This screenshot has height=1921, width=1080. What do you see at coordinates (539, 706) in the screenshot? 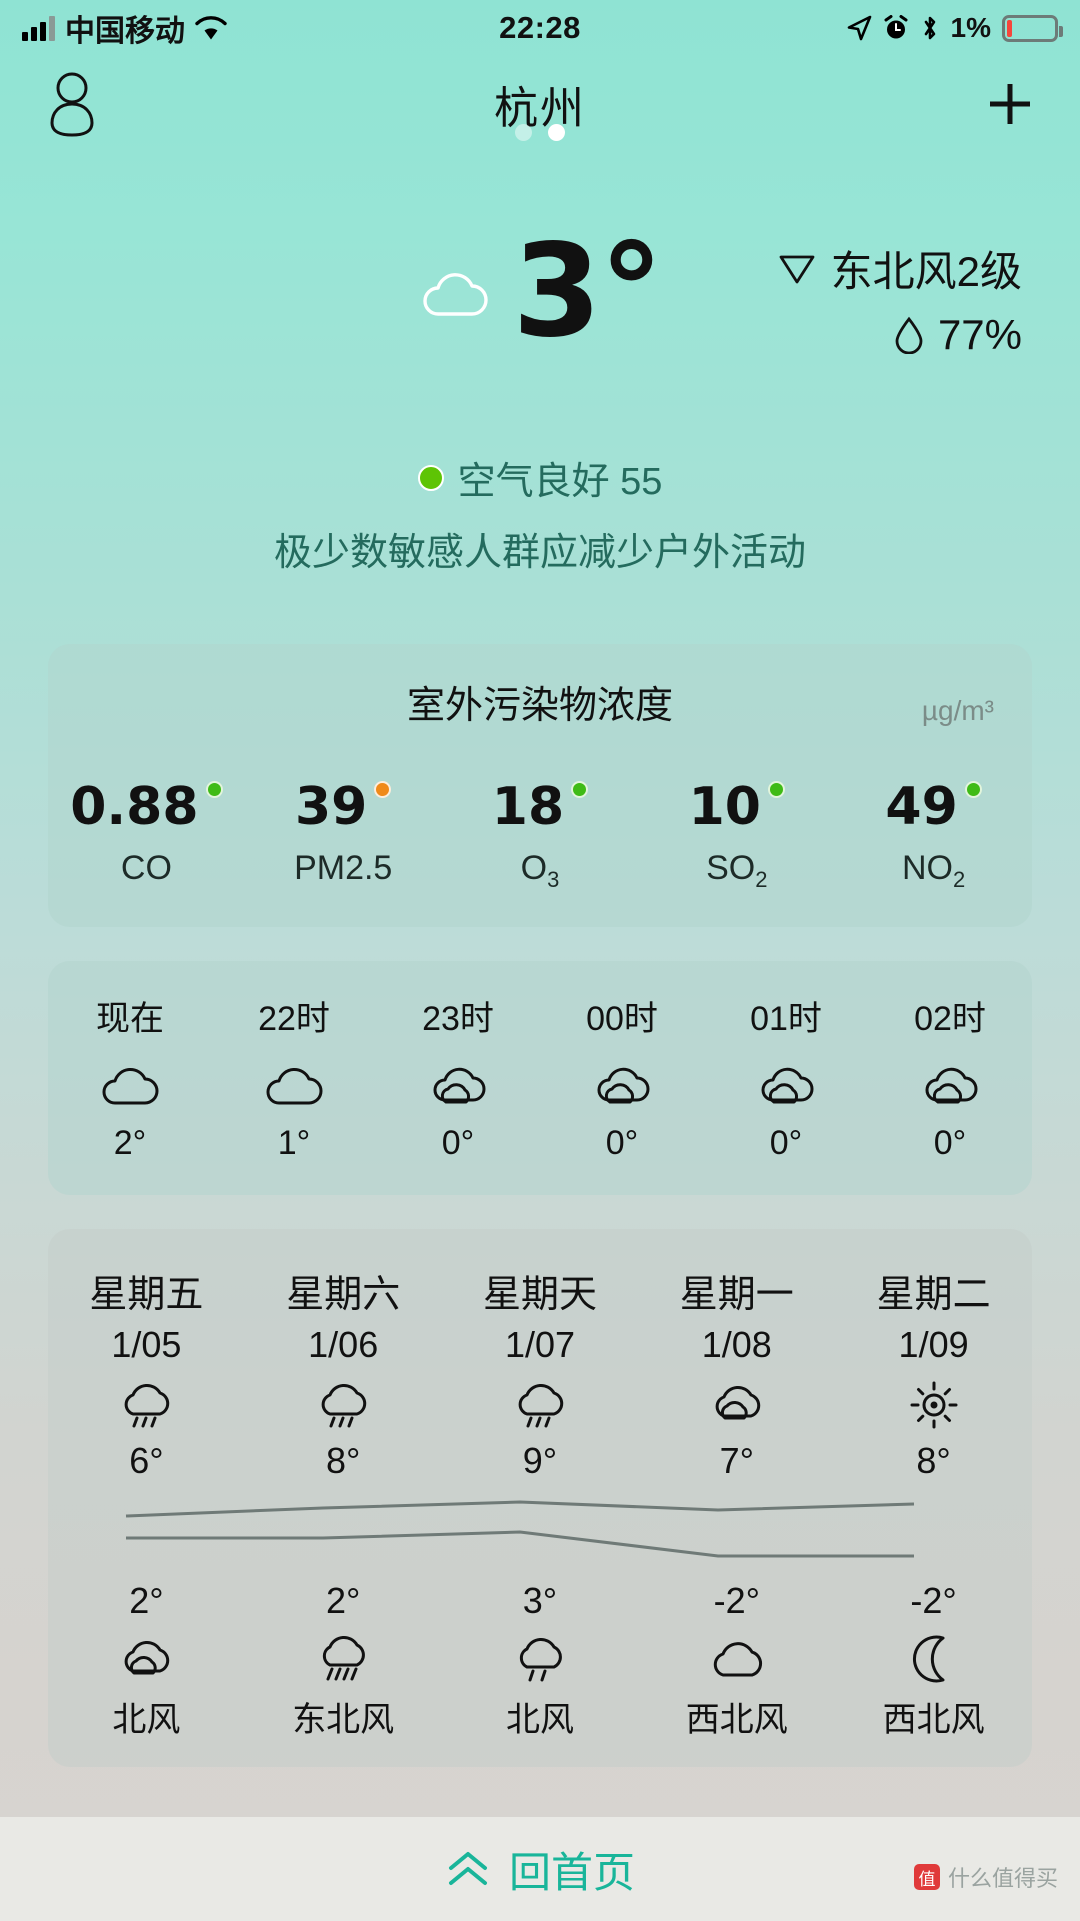
I see `pollution-title: 室外污染物浓度` at bounding box center [539, 706].